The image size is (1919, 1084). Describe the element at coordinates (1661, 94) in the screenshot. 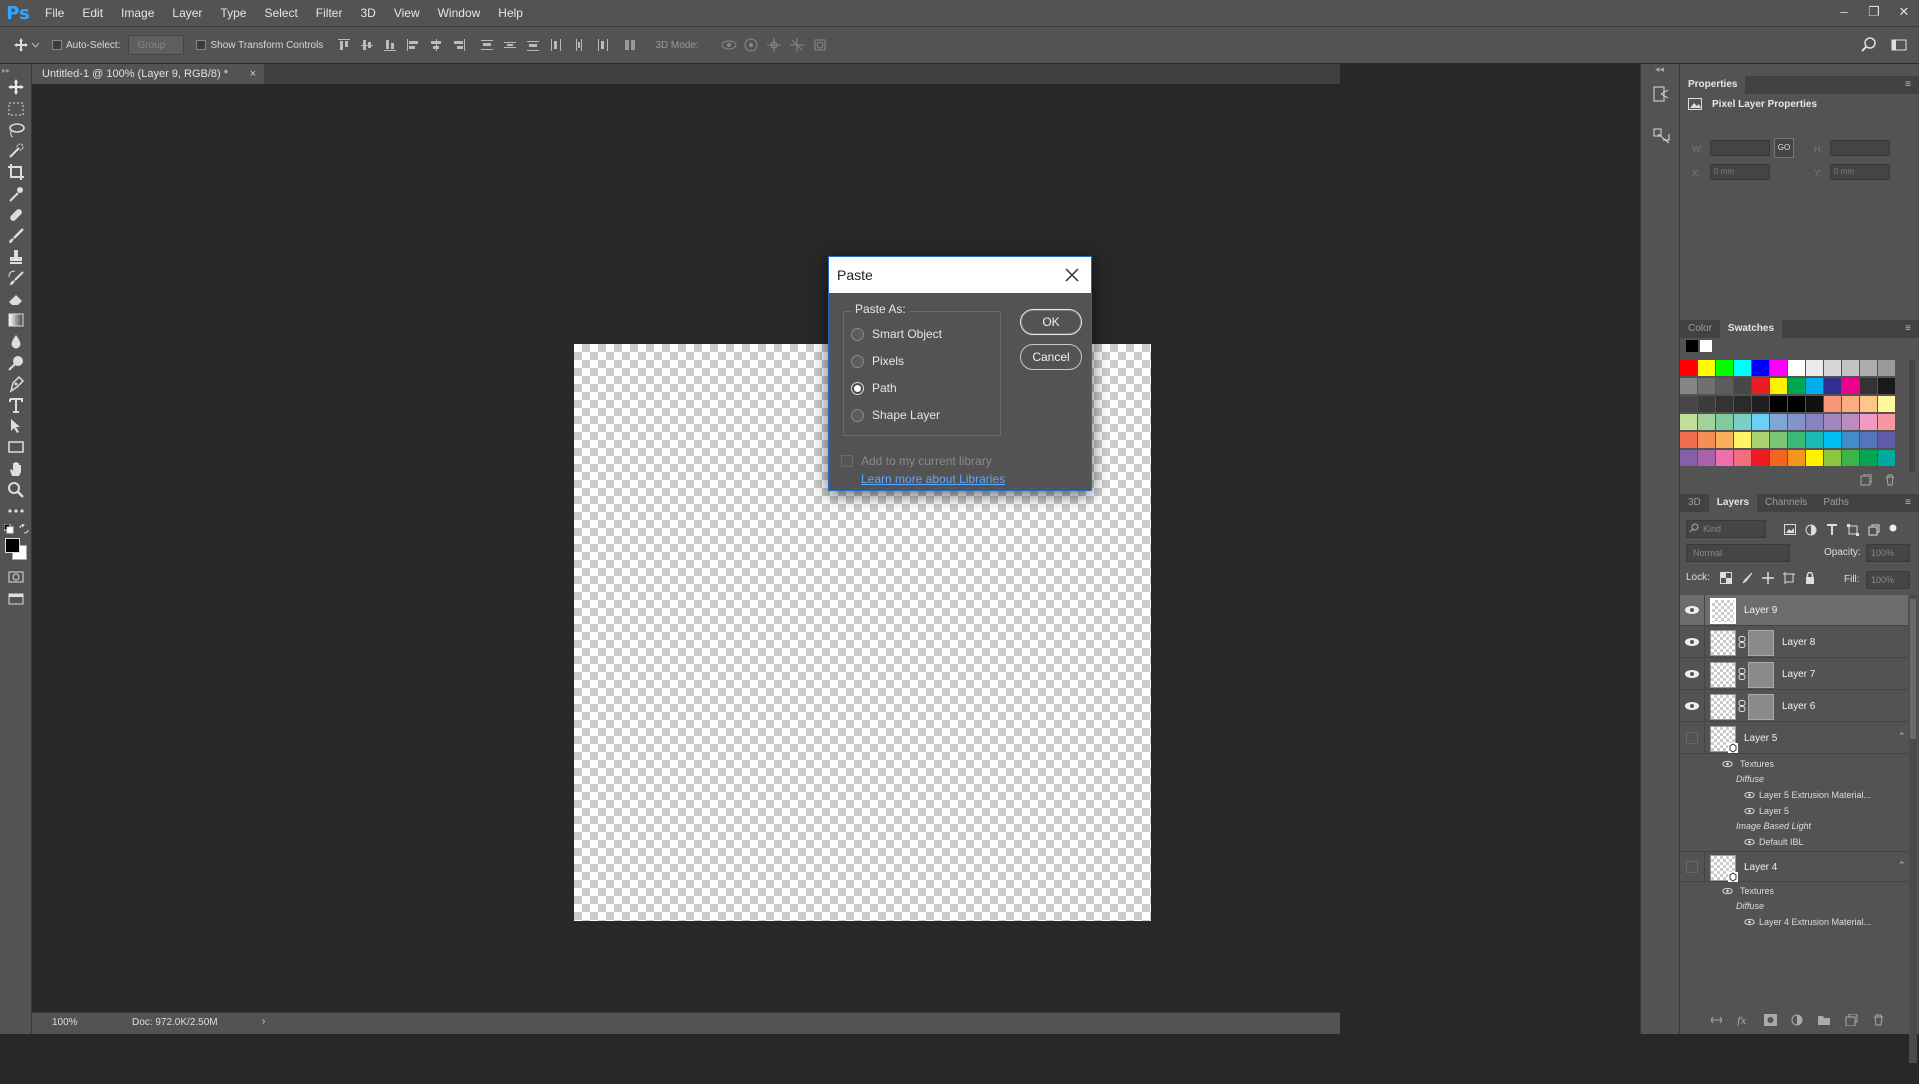

I see `history-panel-icon` at that location.